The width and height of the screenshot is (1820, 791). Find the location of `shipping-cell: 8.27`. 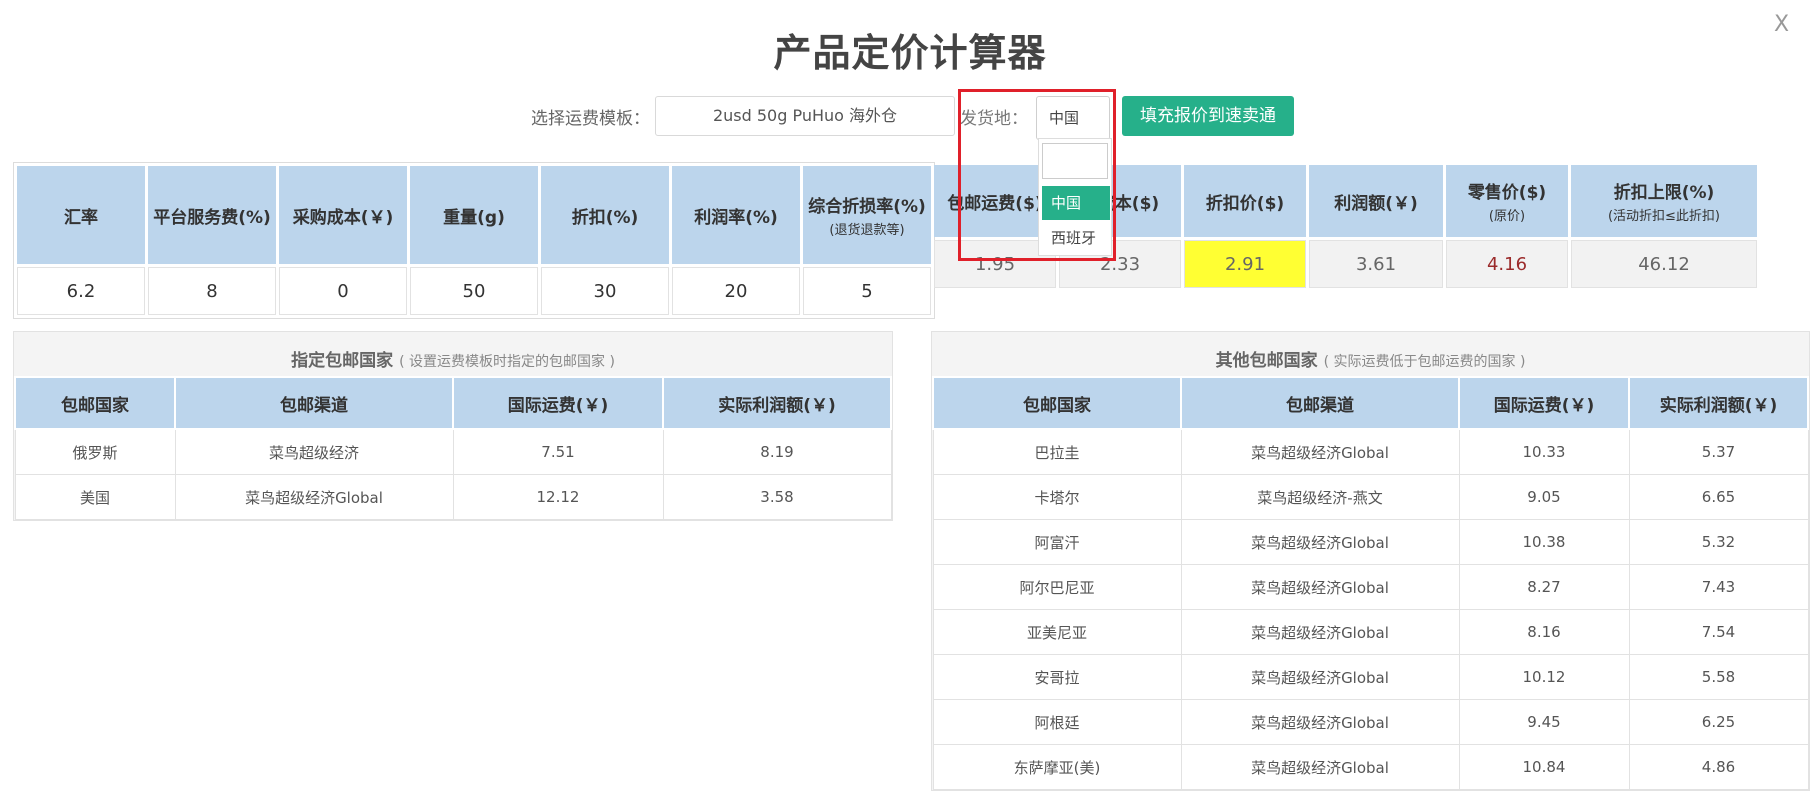

shipping-cell: 8.27 is located at coordinates (1544, 587).